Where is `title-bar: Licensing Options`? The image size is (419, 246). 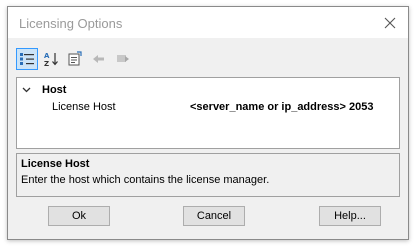 title-bar: Licensing Options is located at coordinates (208, 22).